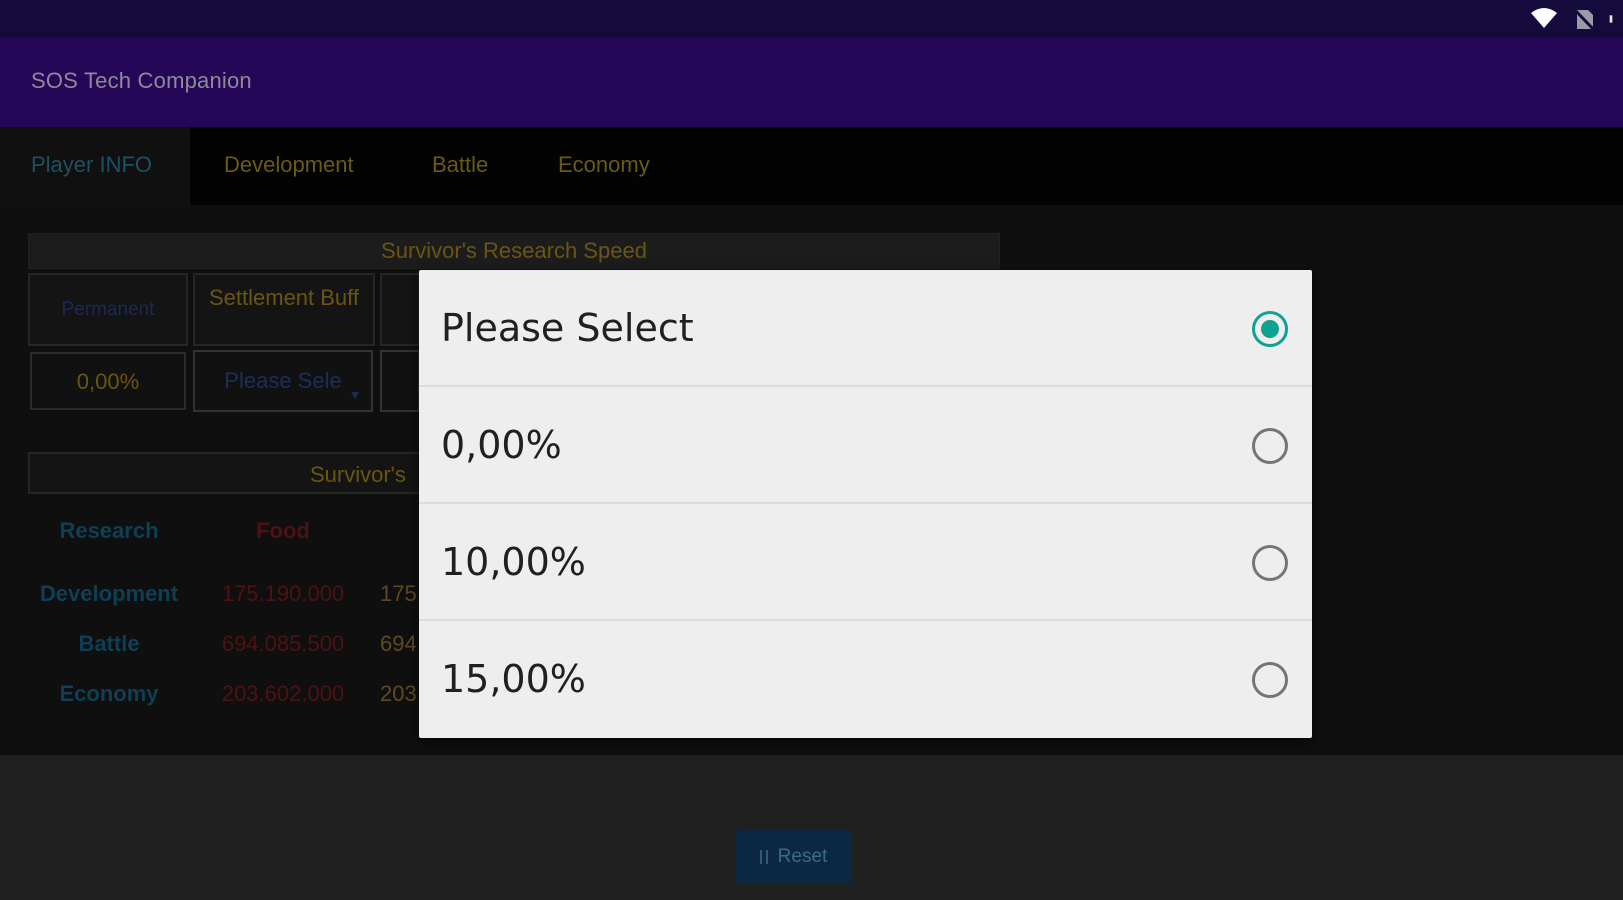 This screenshot has height=900, width=1623. I want to click on permanent-label: Permanent, so click(108, 309).